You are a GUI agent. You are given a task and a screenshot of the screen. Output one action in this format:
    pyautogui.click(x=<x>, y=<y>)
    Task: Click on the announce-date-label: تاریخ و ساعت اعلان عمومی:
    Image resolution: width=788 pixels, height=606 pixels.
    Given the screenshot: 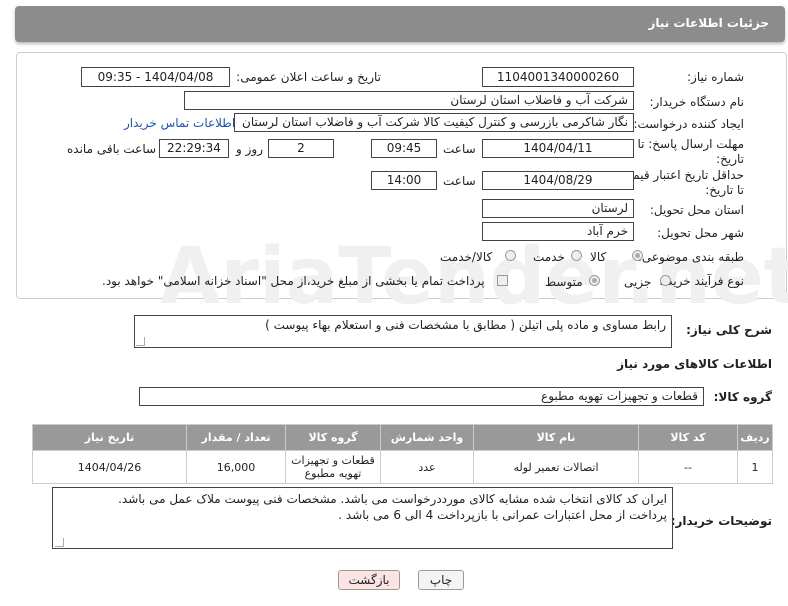 What is the action you would take?
    pyautogui.click(x=308, y=77)
    